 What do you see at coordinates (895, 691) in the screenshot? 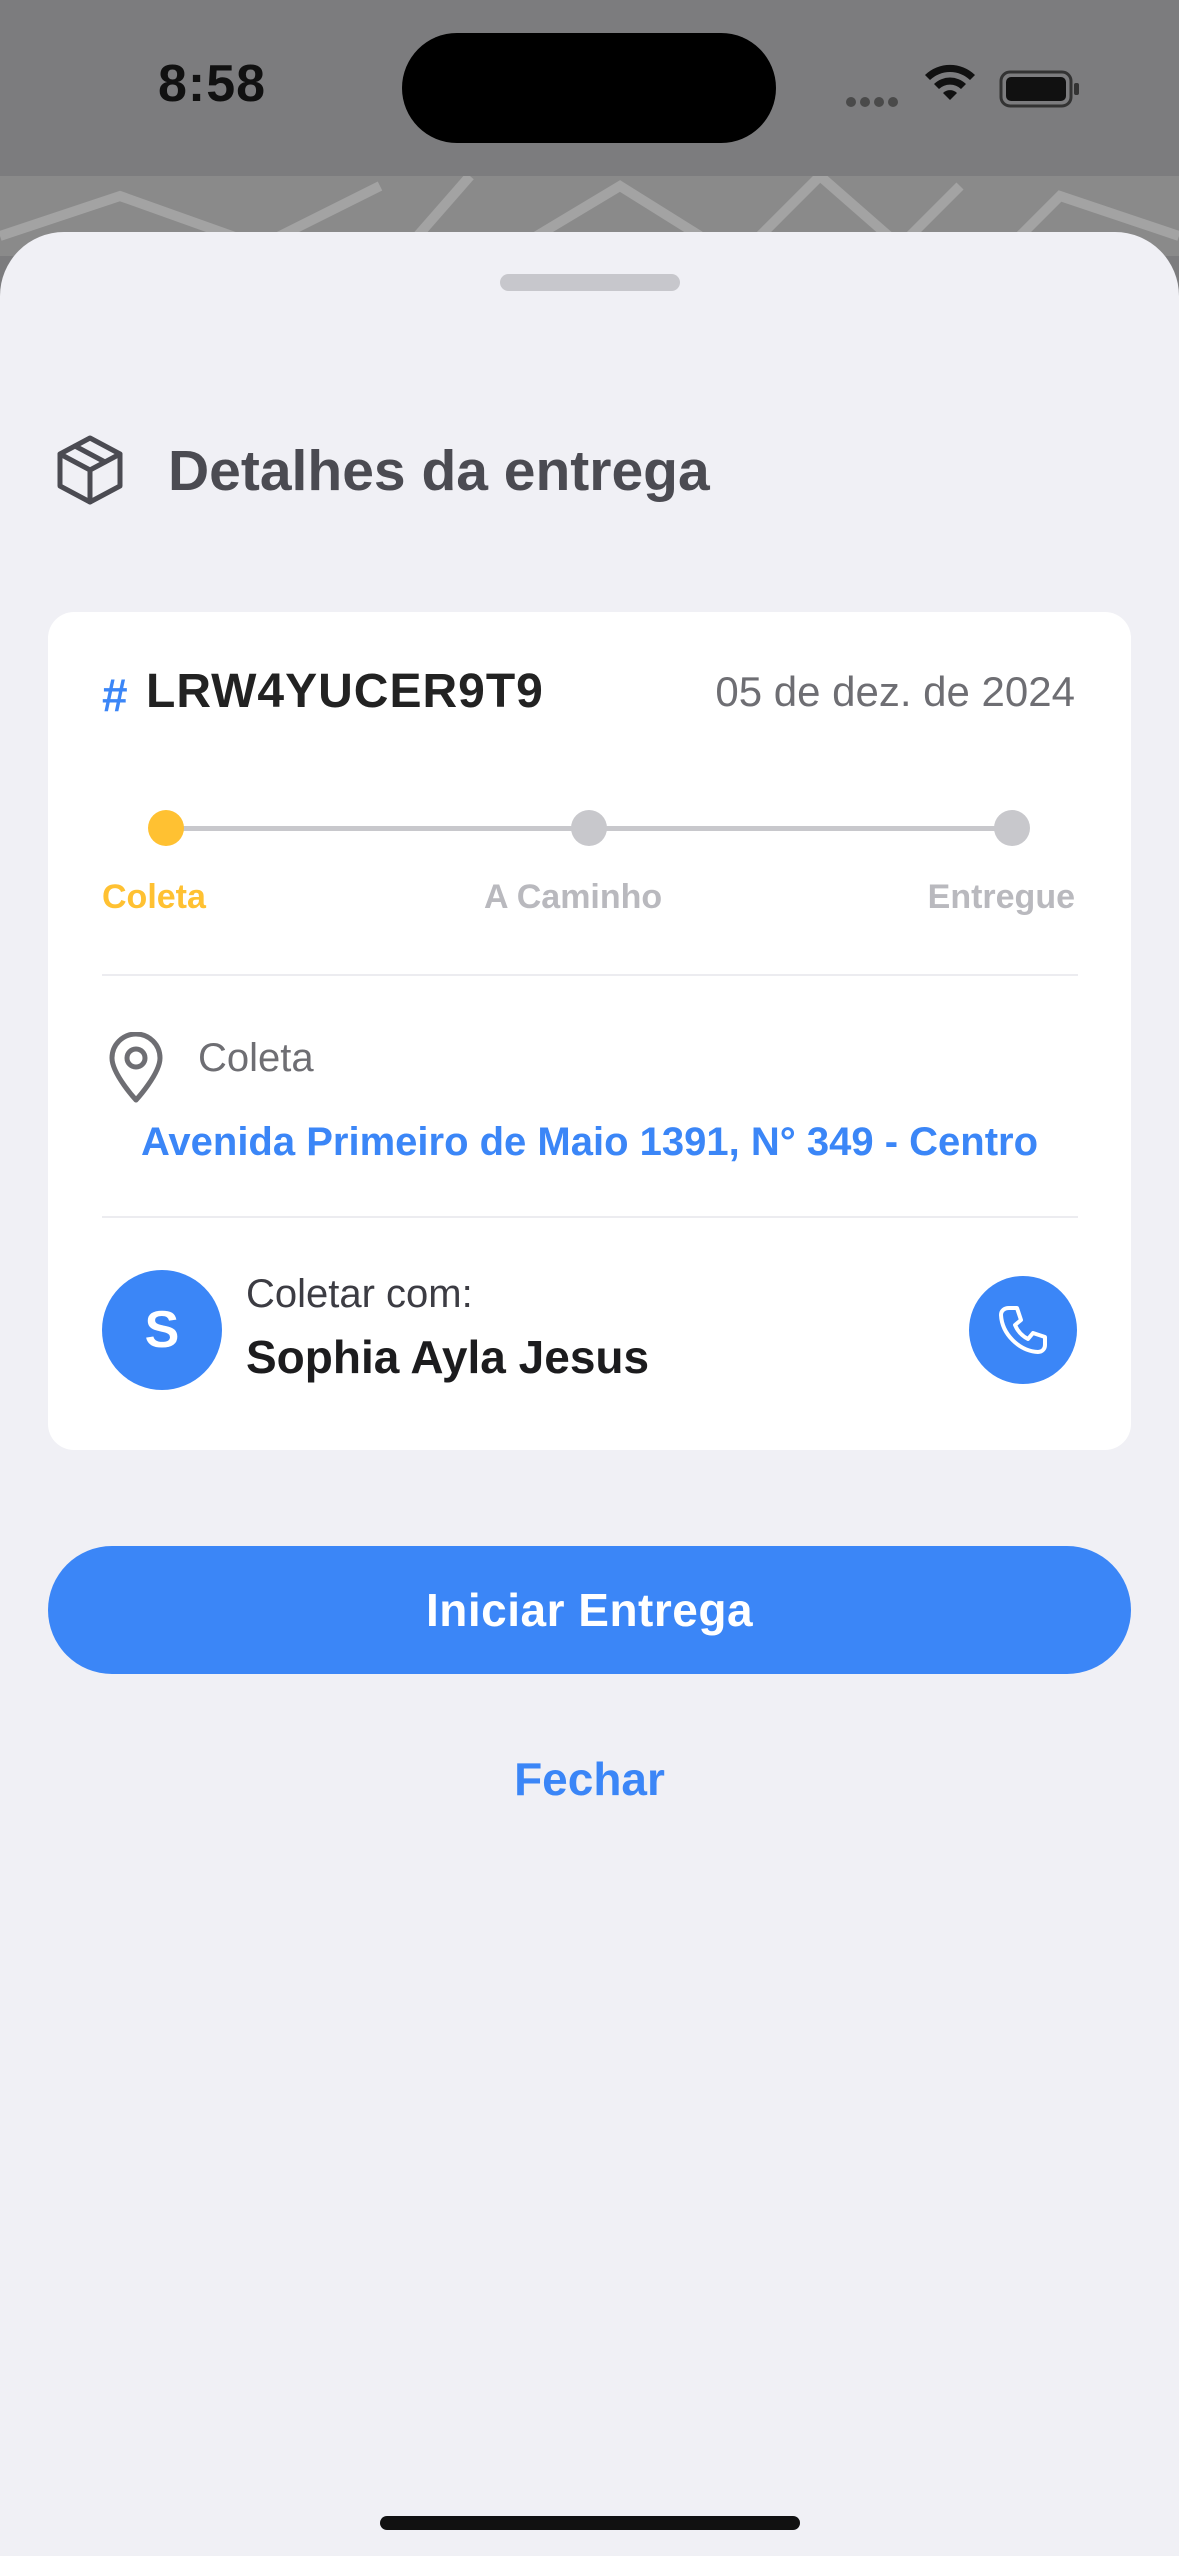
I see `order-date: 05 de dez. de 2024` at bounding box center [895, 691].